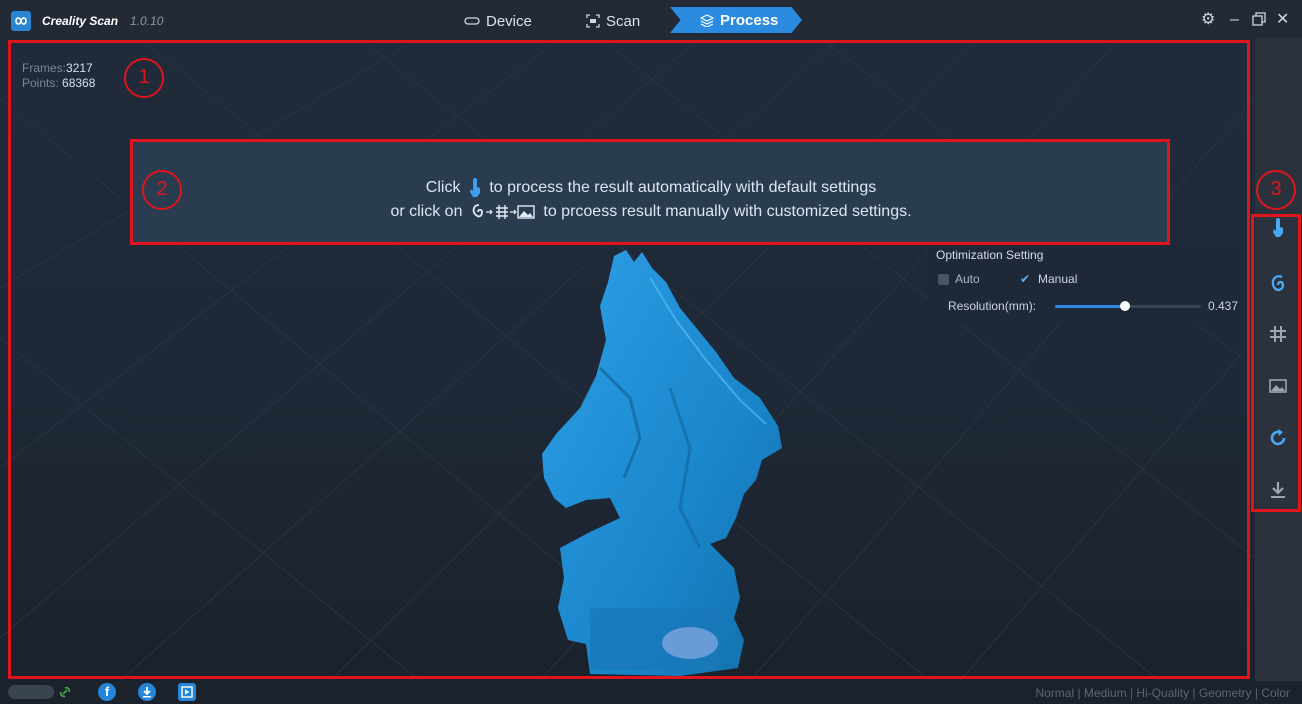 This screenshot has width=1302, height=704. I want to click on scan-icon, so click(593, 21).